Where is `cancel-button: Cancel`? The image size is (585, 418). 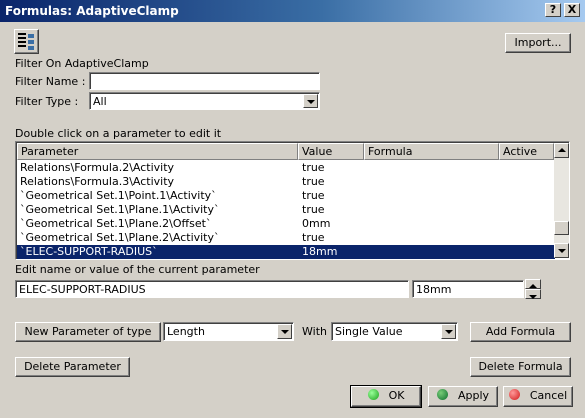 cancel-button: Cancel is located at coordinates (538, 396).